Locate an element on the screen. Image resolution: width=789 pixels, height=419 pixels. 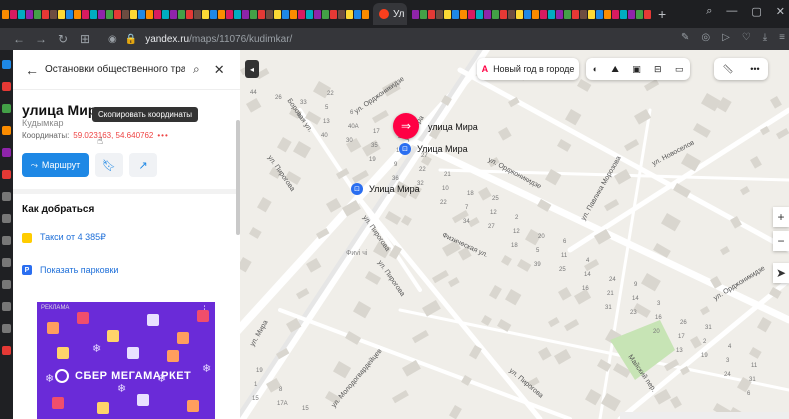
ruler-icon: 📏︎ is located at coordinates (727, 69).